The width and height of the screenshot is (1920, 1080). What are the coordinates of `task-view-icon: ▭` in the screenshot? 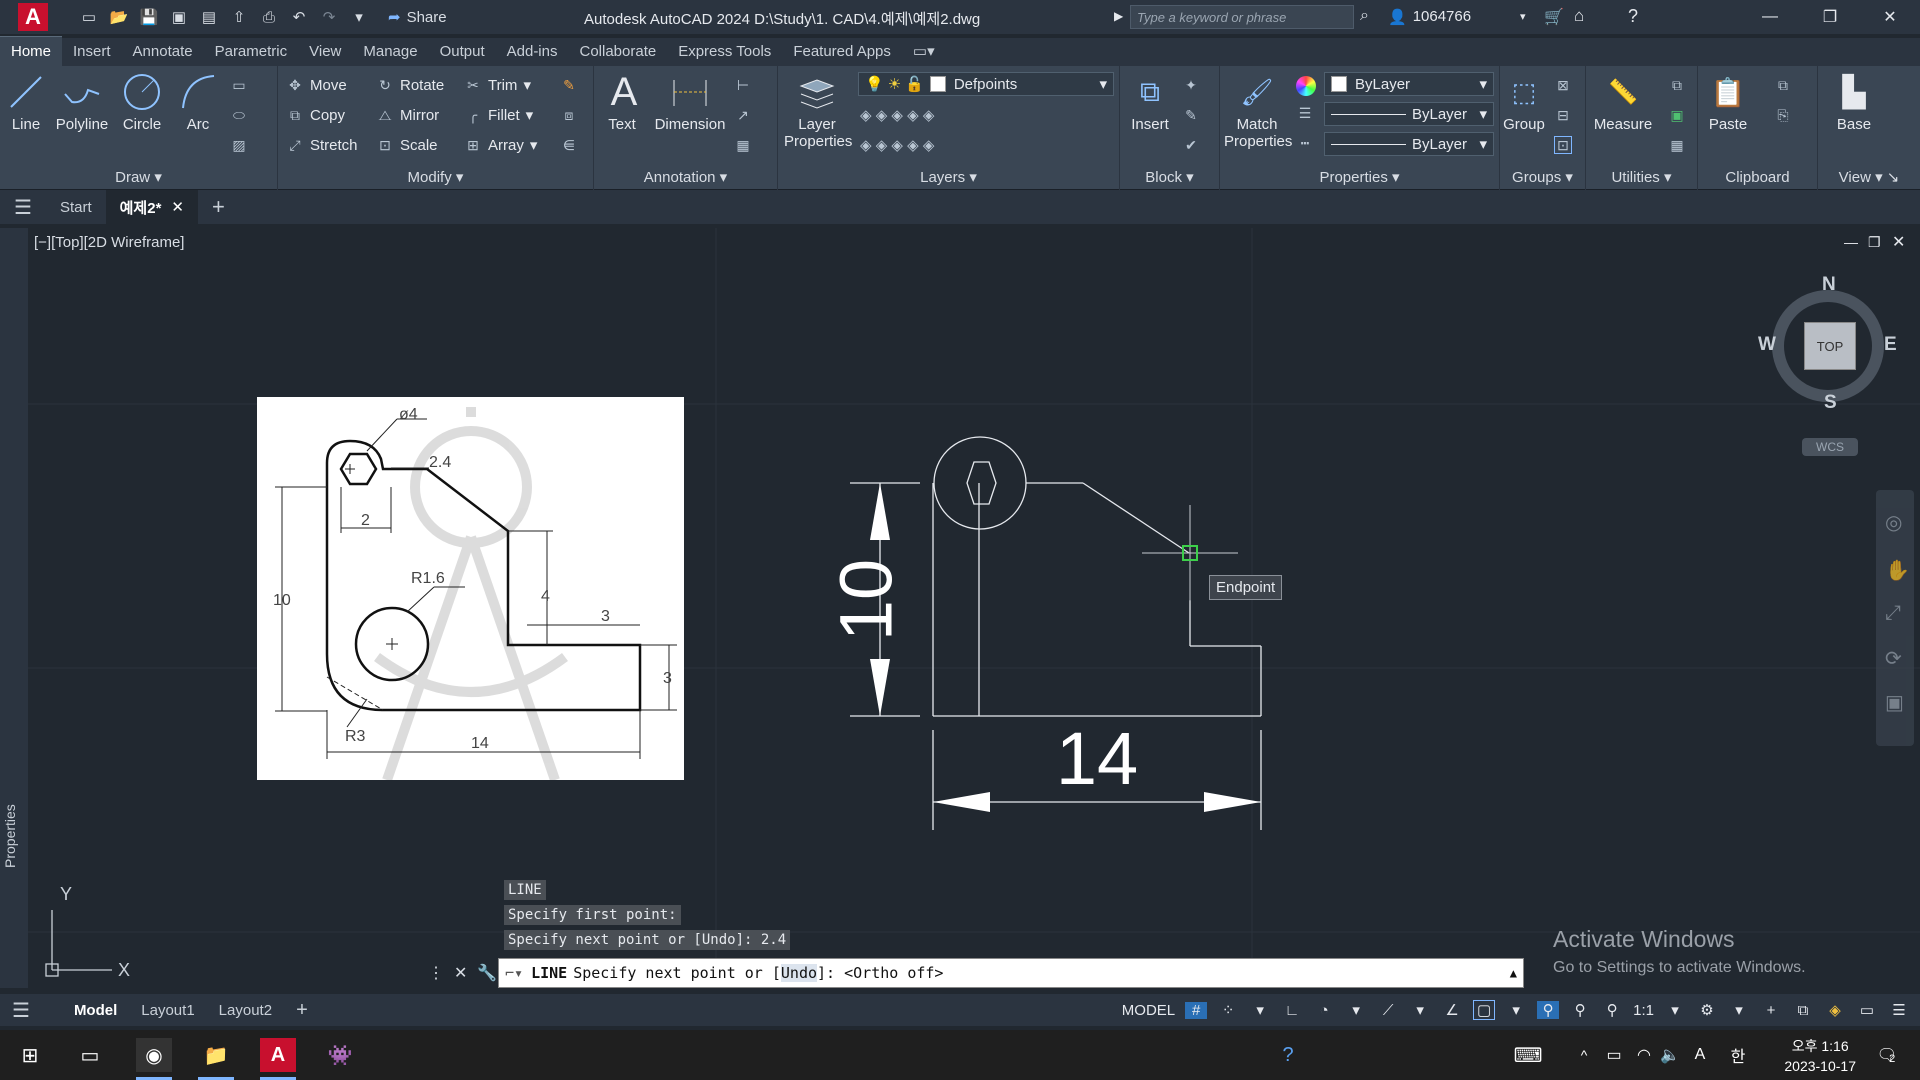 It's located at (90, 1055).